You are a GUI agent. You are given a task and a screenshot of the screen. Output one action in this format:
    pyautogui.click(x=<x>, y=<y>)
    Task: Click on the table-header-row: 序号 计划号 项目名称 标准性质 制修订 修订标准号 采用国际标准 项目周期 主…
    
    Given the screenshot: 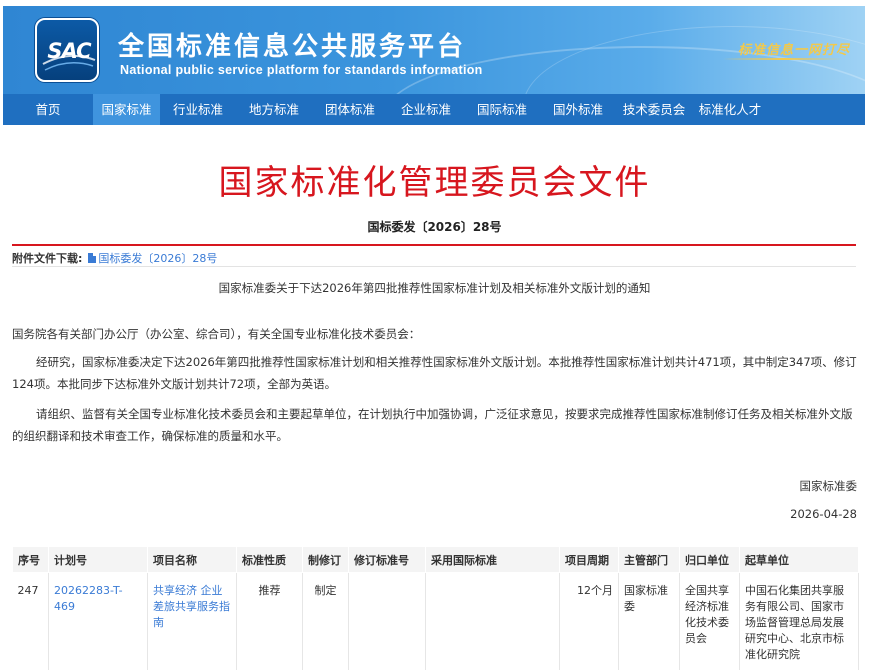 What is the action you would take?
    pyautogui.click(x=435, y=559)
    